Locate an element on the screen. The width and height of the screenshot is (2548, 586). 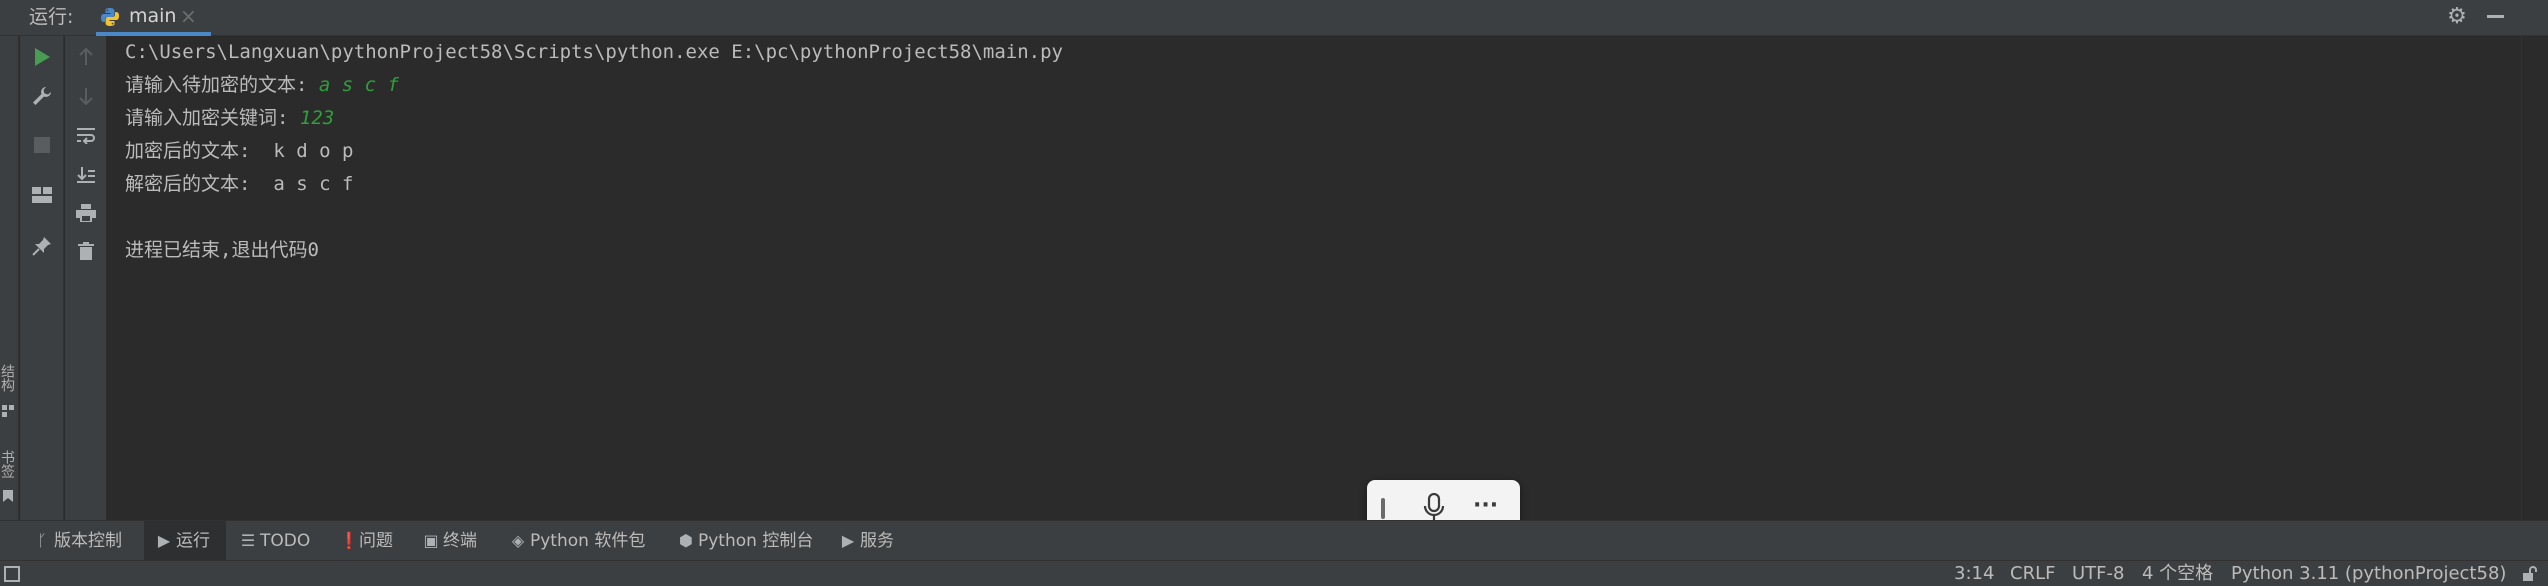
play-icon is located at coordinates (42, 57).